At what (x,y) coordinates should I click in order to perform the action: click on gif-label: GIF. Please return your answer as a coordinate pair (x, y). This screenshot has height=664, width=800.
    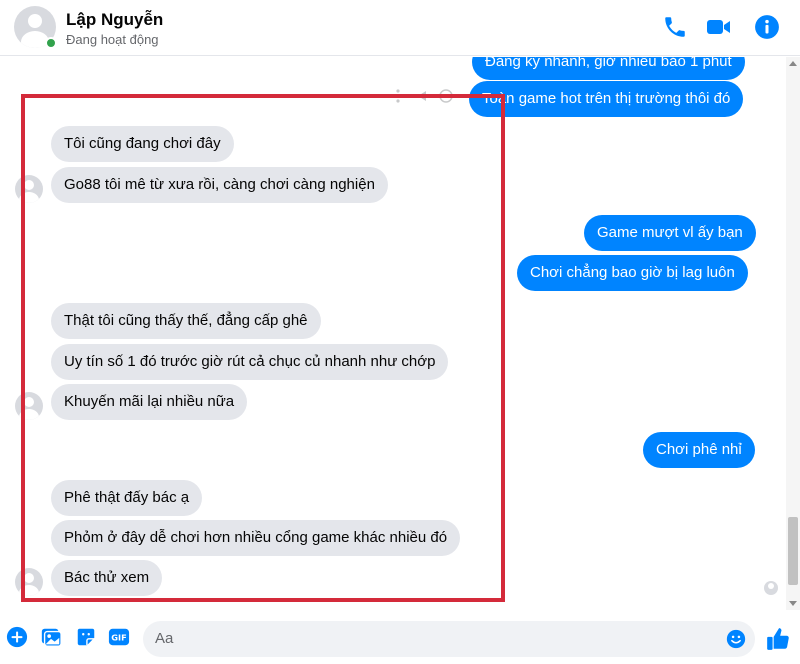
    Looking at the image, I should click on (118, 638).